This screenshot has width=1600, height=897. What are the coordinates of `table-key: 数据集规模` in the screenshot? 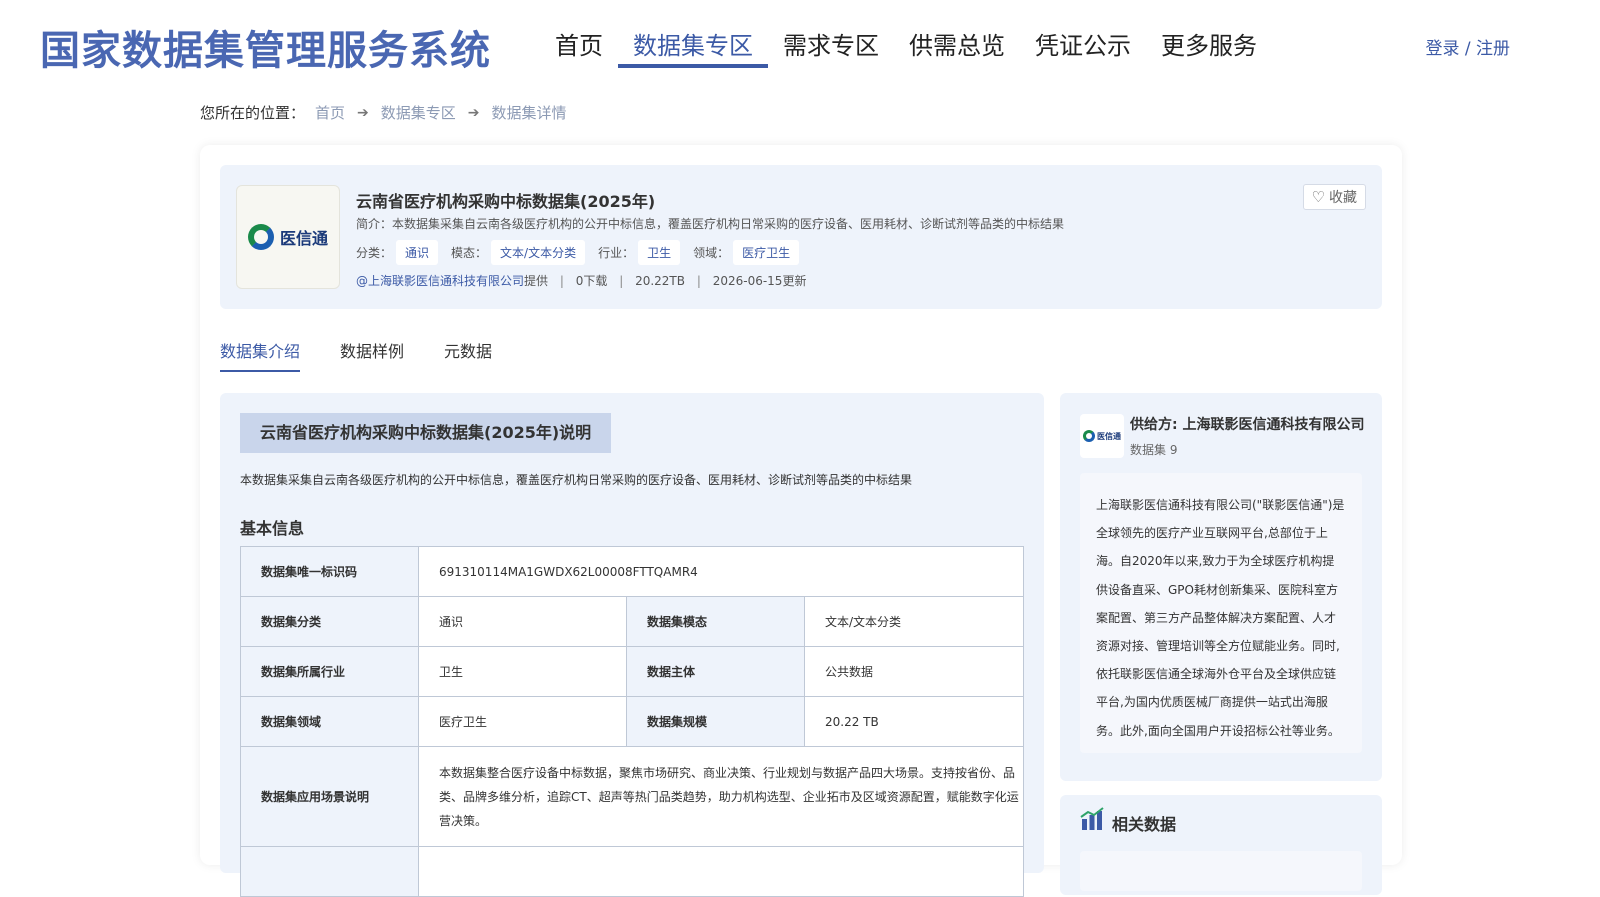 It's located at (715, 721).